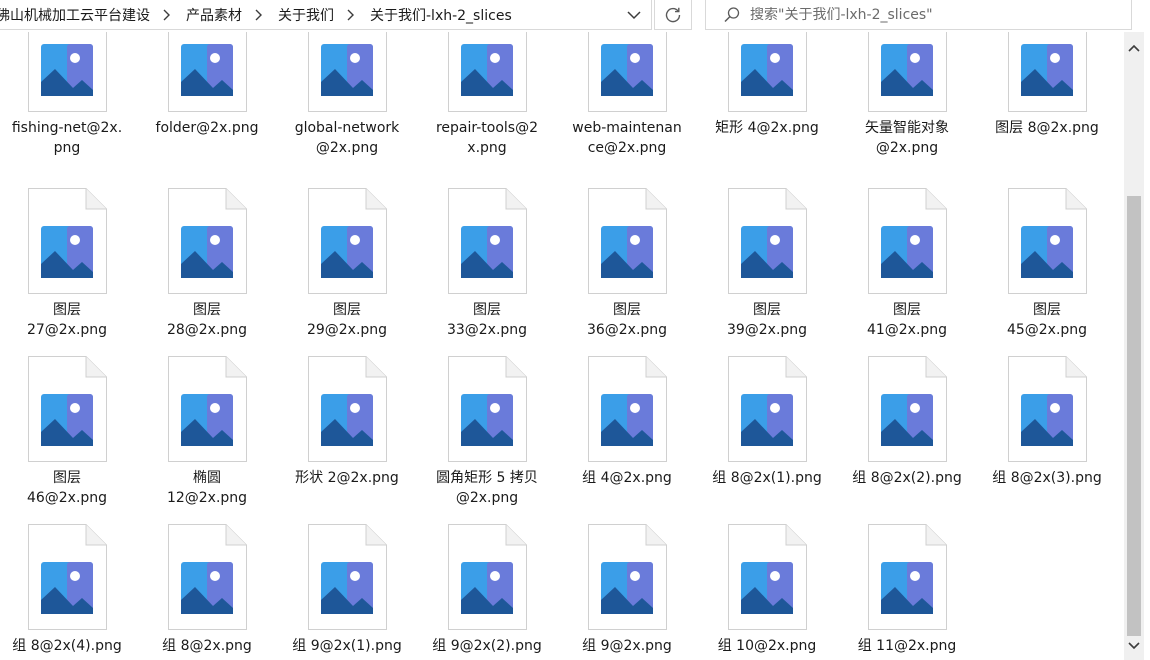  What do you see at coordinates (767, 320) in the screenshot?
I see `file-name: 图层 39@2x.png` at bounding box center [767, 320].